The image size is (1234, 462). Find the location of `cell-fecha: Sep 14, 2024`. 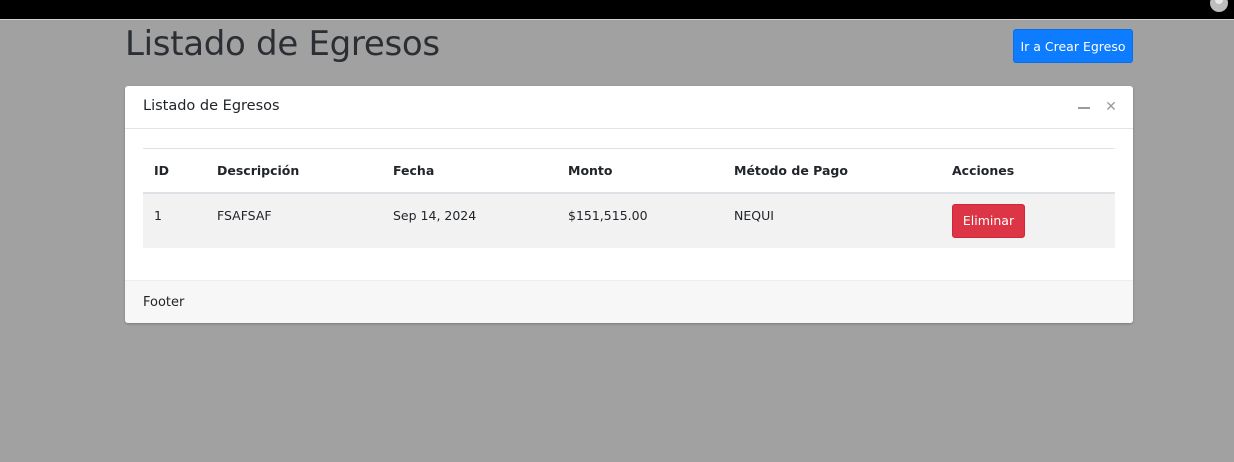

cell-fecha: Sep 14, 2024 is located at coordinates (435, 215).